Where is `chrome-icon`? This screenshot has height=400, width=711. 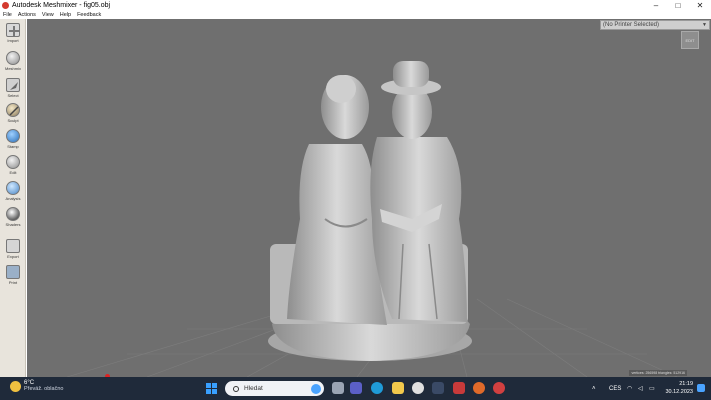
chrome-icon is located at coordinates (418, 388).